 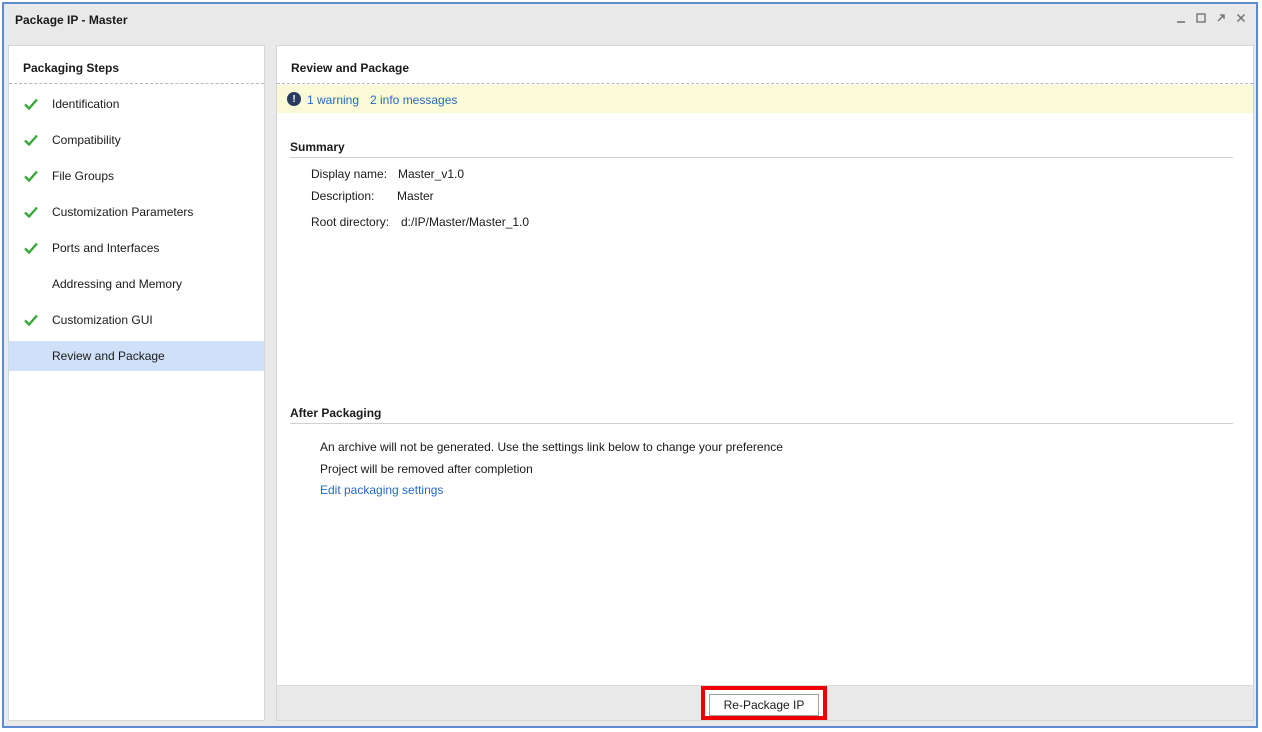 What do you see at coordinates (1211, 18) in the screenshot?
I see `window-controls` at bounding box center [1211, 18].